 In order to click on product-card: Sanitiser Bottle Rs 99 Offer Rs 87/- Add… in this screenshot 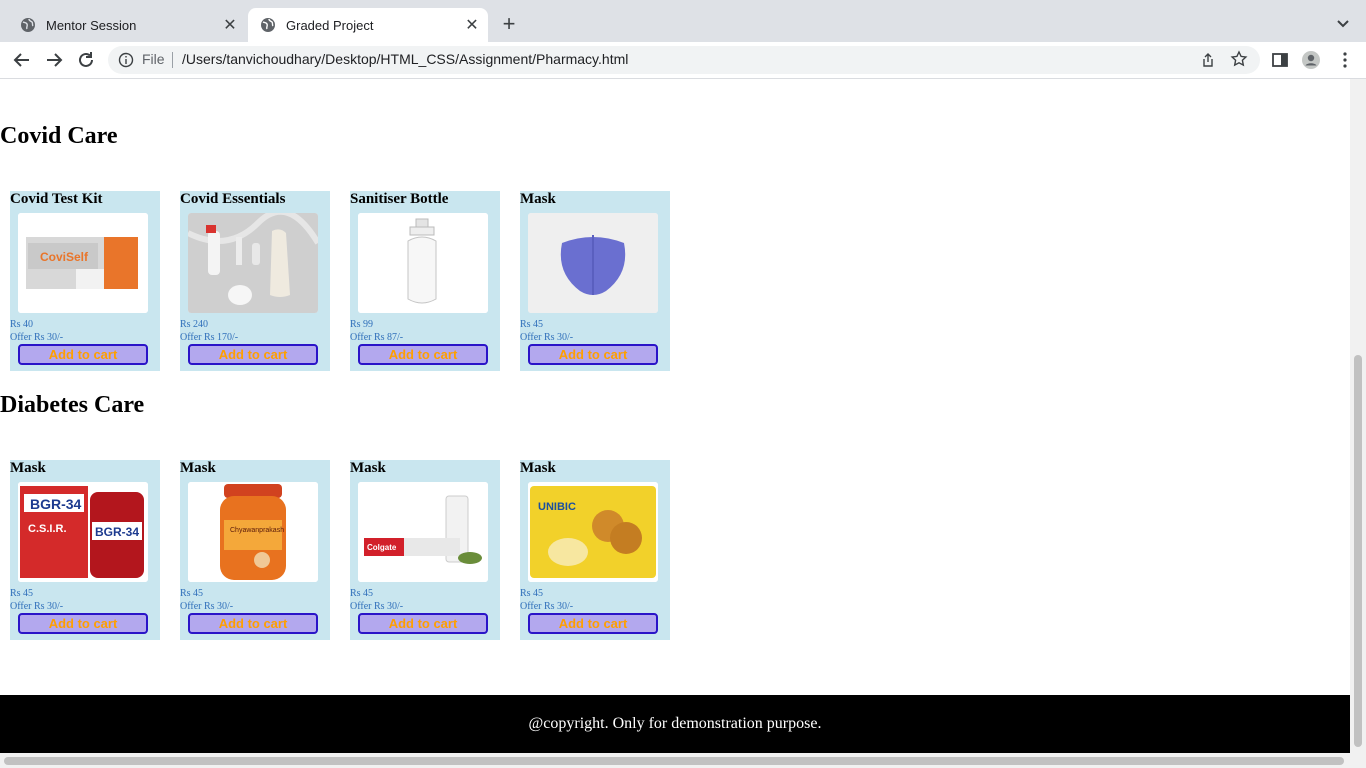, I will do `click(425, 281)`.